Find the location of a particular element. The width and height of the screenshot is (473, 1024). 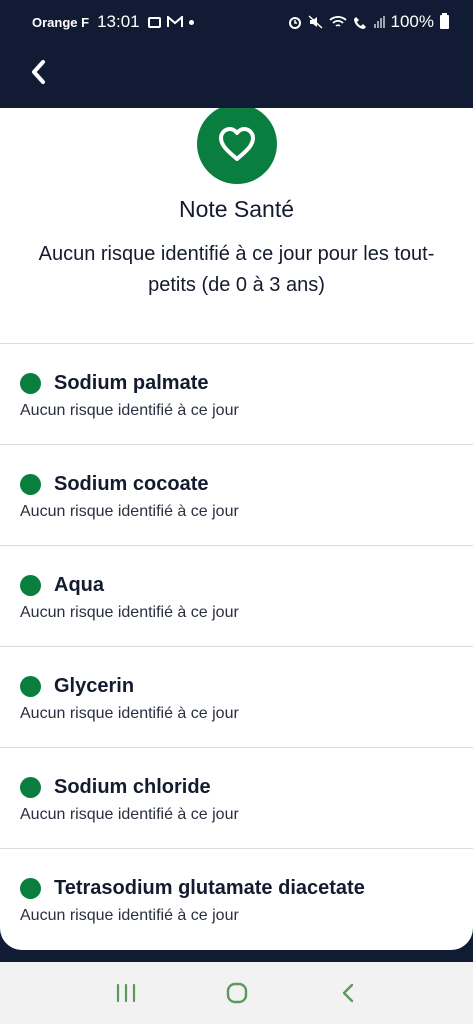

ingredient-row-top: Tetrasodium glutamate diacetate is located at coordinates (236, 888).